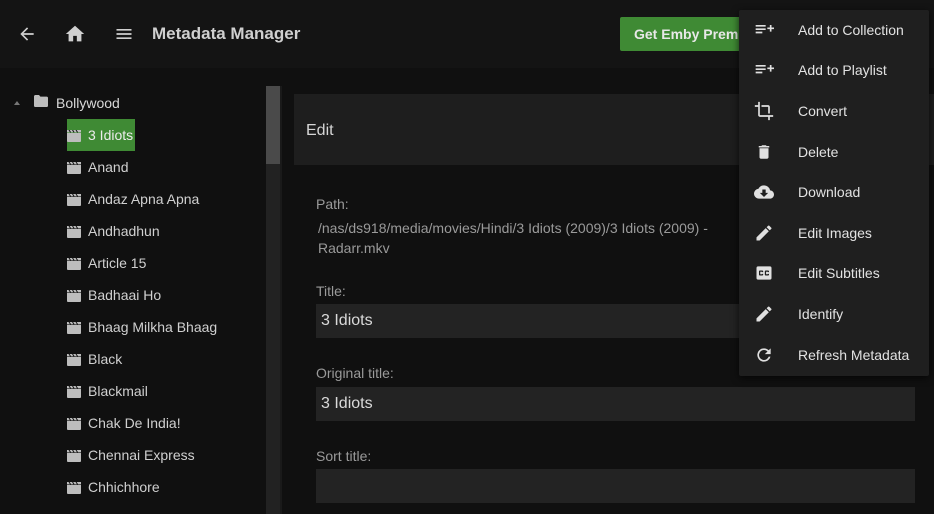  Describe the element at coordinates (27, 34) in the screenshot. I see `arrow-left-icon` at that location.